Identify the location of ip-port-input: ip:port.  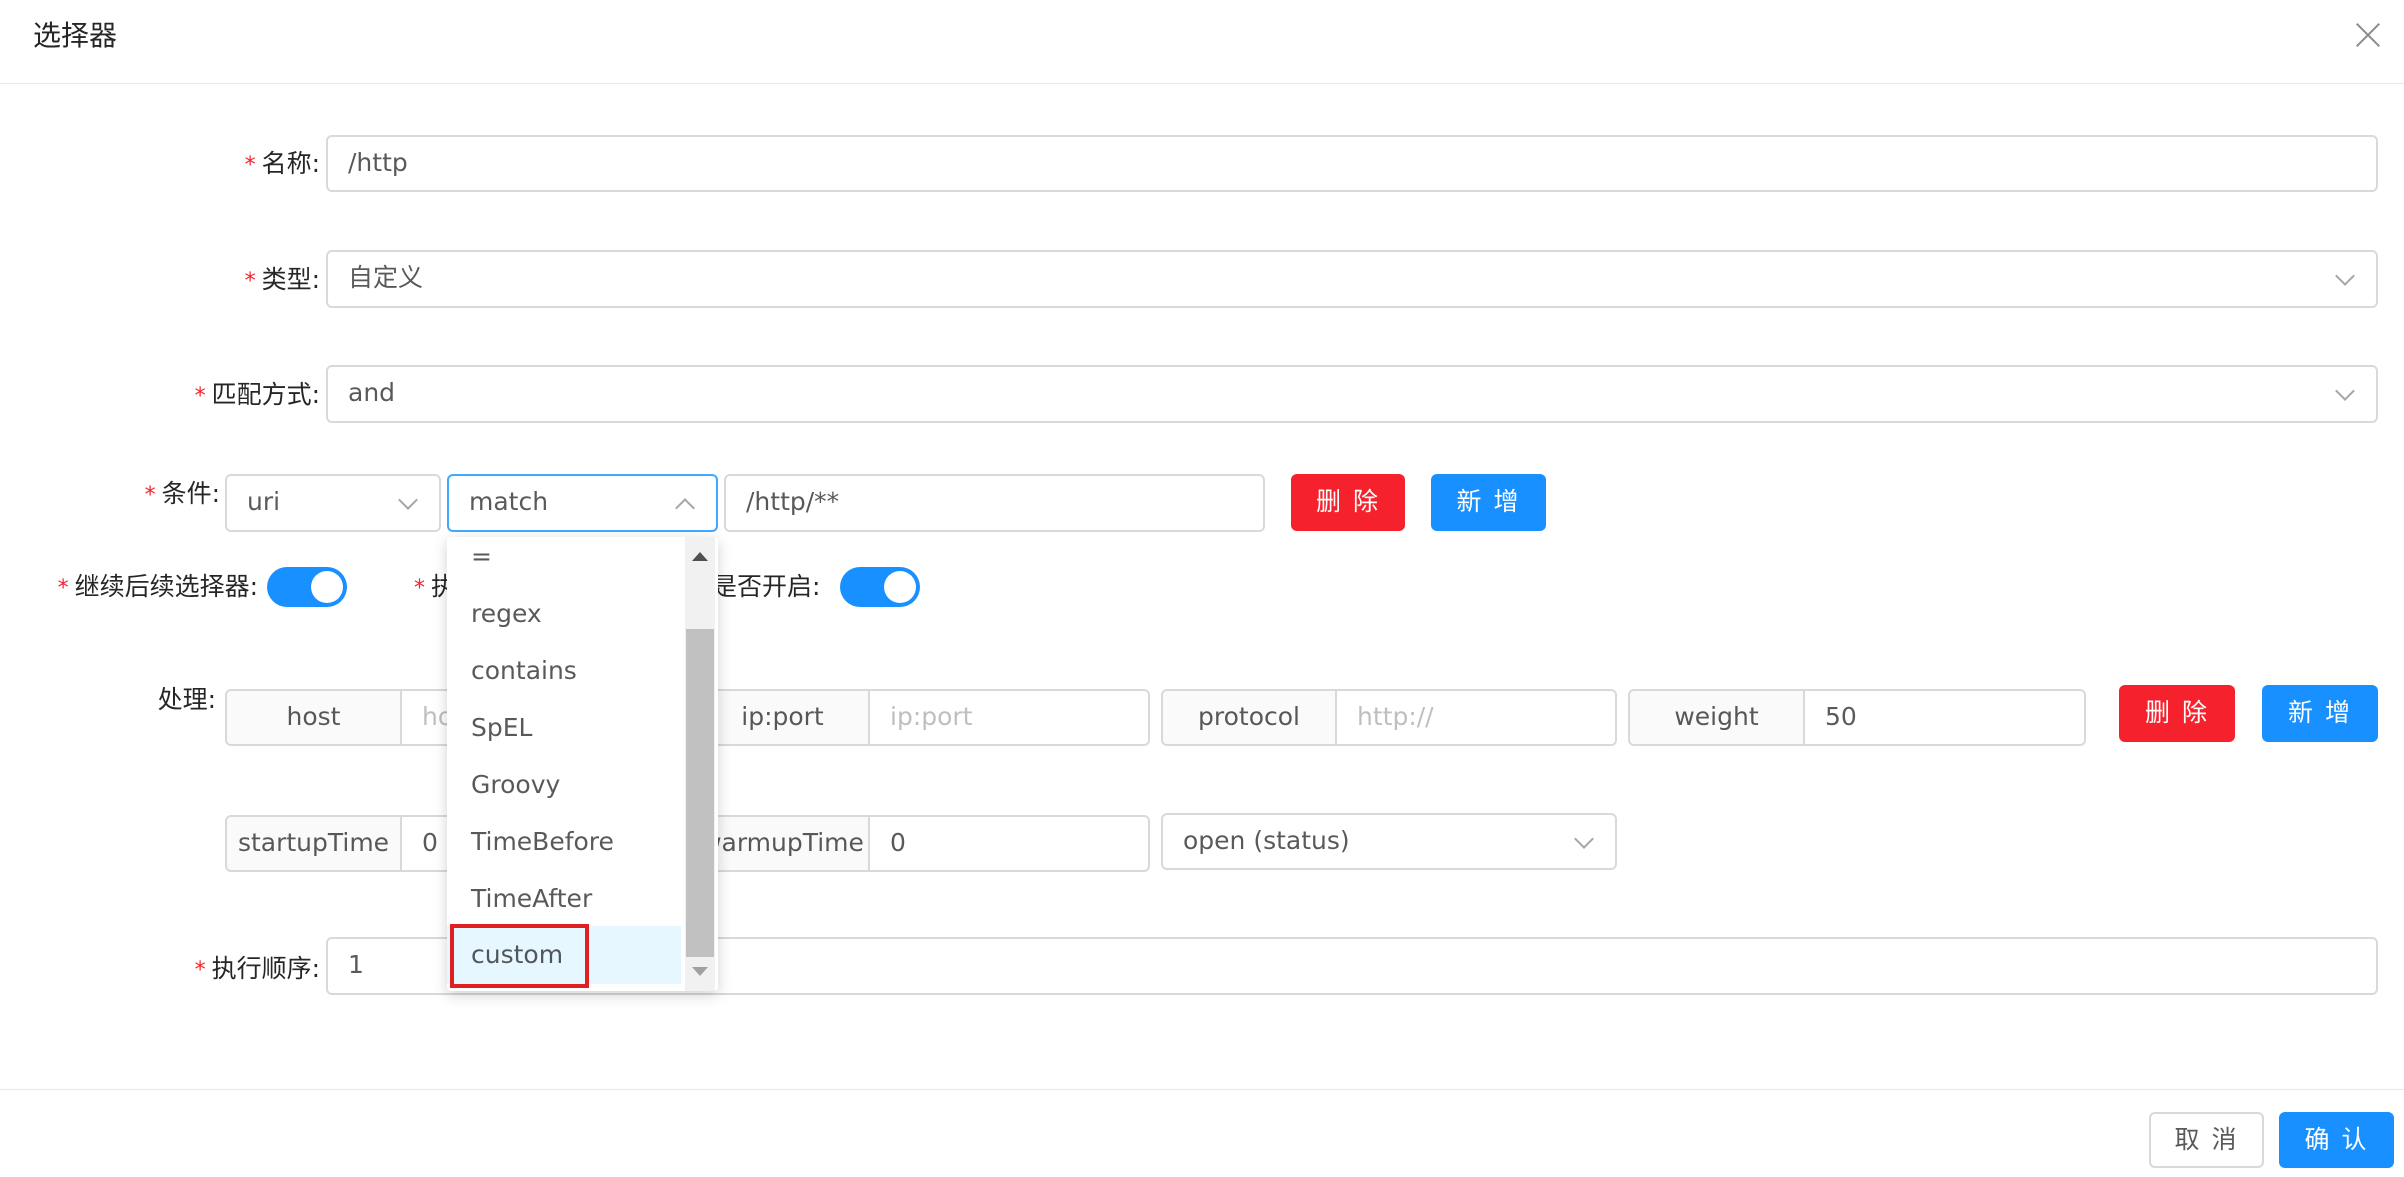
(1010, 717).